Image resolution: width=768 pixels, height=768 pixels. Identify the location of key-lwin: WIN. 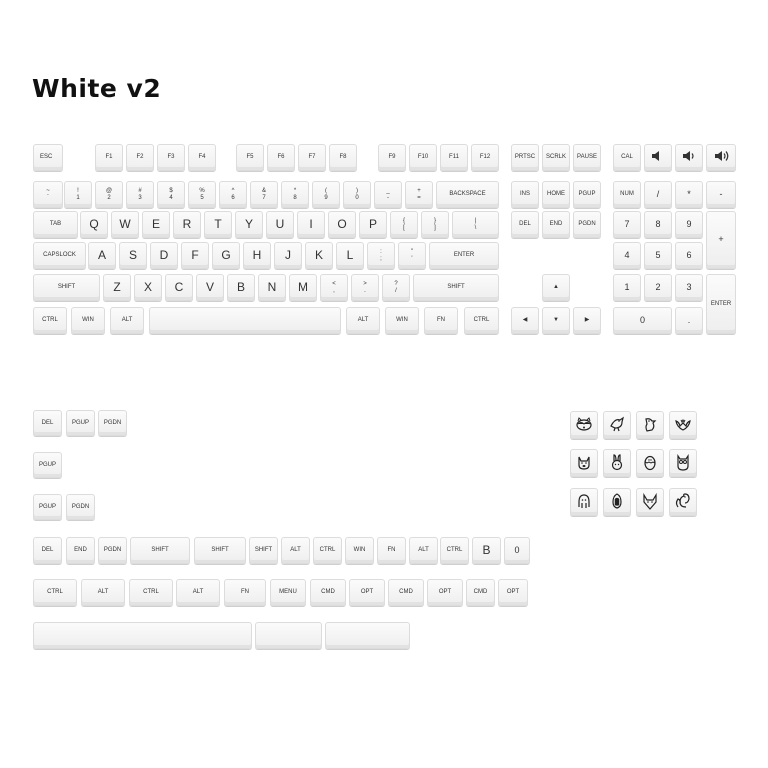
(88, 320).